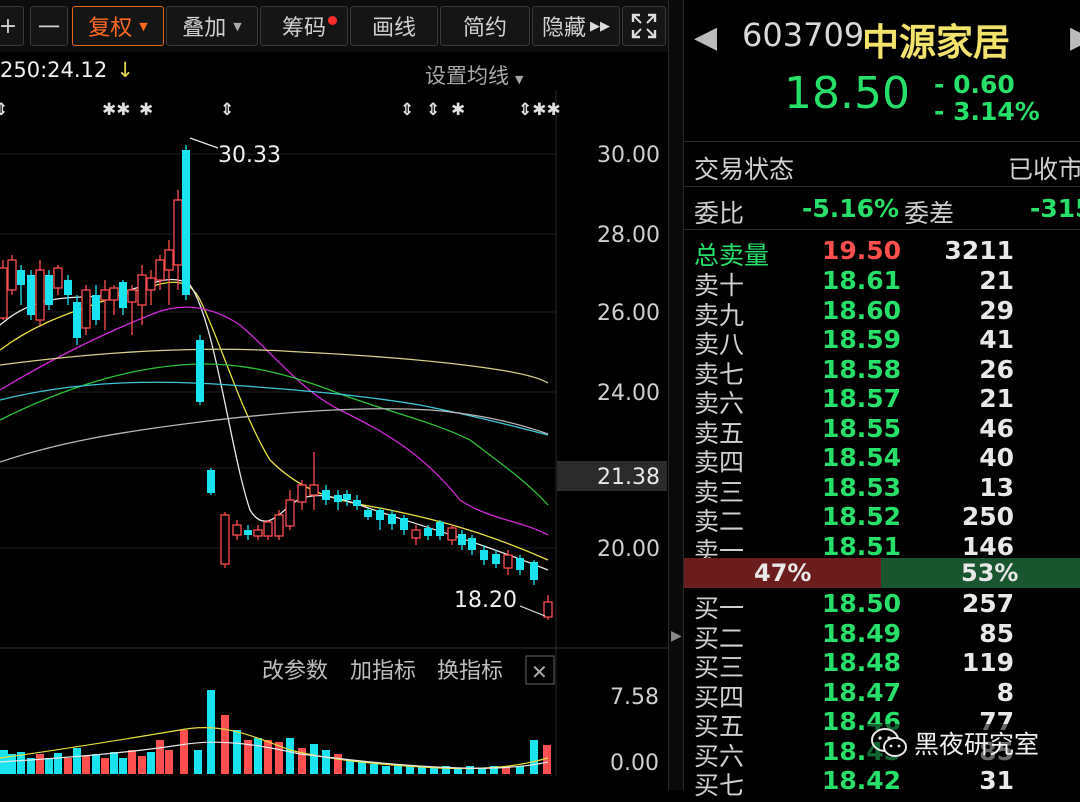 This screenshot has width=1080, height=802. What do you see at coordinates (882, 783) in the screenshot?
I see `bid-row: 买七 18.42 31` at bounding box center [882, 783].